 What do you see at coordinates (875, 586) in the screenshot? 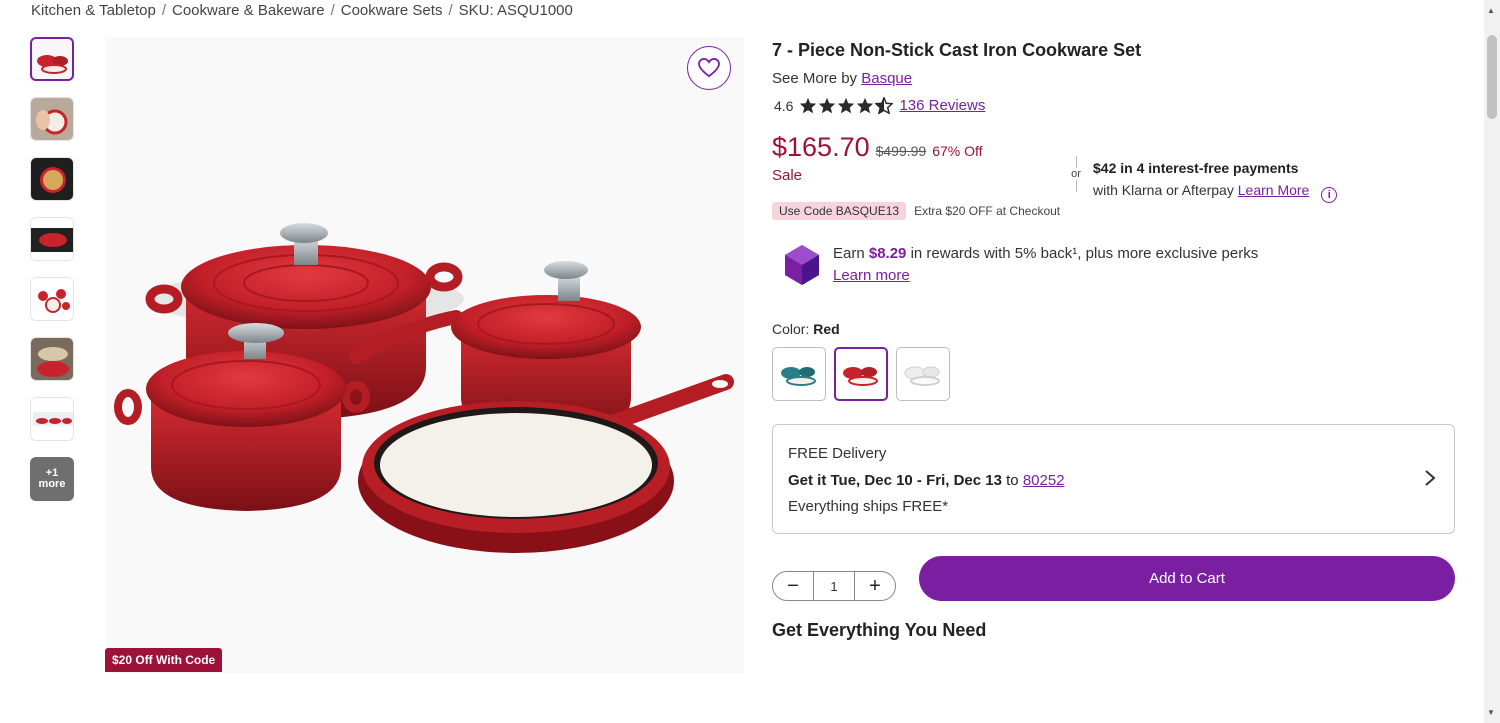
I see `increase-quantity-button: +` at bounding box center [875, 586].